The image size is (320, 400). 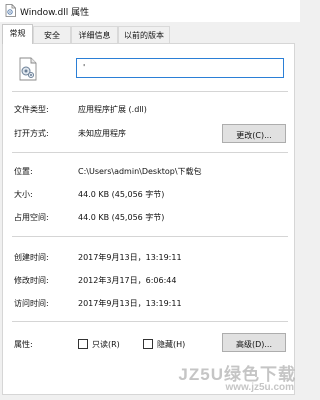 What do you see at coordinates (112, 109) in the screenshot?
I see `file-type-value: 应用程序扩展 (.dll)` at bounding box center [112, 109].